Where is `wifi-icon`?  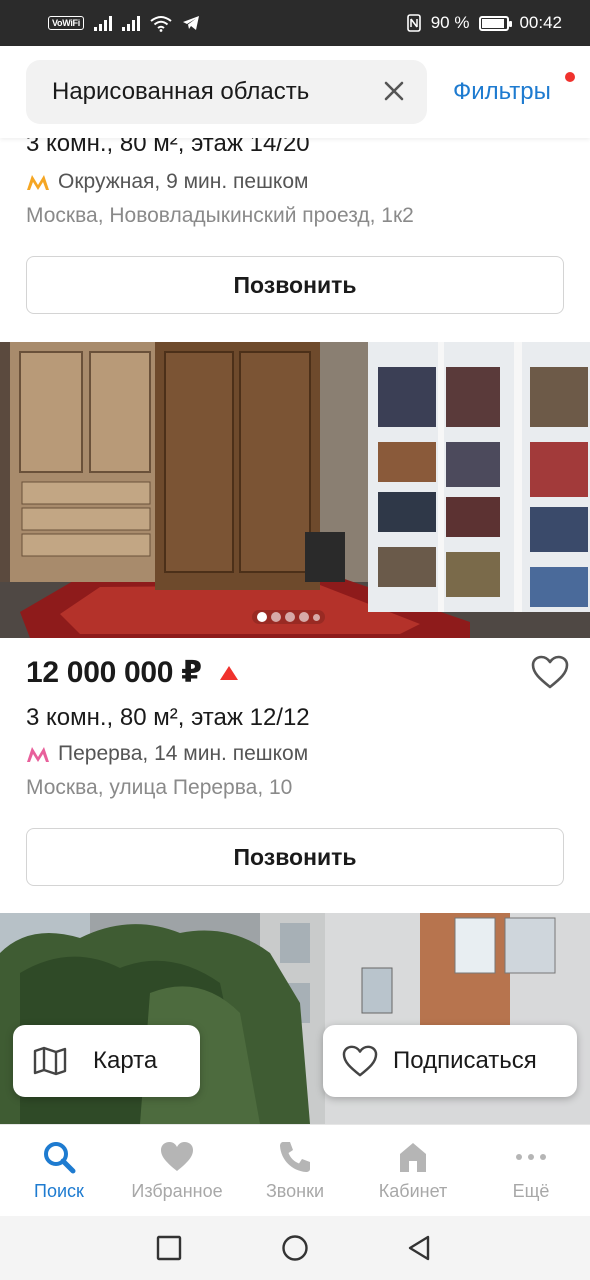 wifi-icon is located at coordinates (161, 23).